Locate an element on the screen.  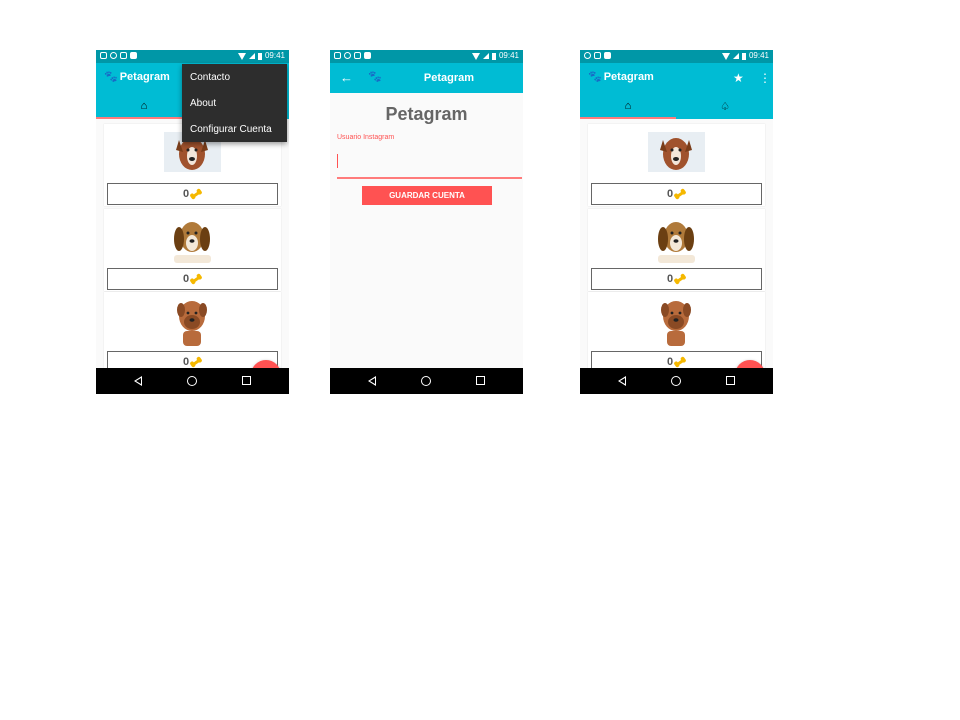
pet-photo-pitbull is located at coordinates (676, 152).